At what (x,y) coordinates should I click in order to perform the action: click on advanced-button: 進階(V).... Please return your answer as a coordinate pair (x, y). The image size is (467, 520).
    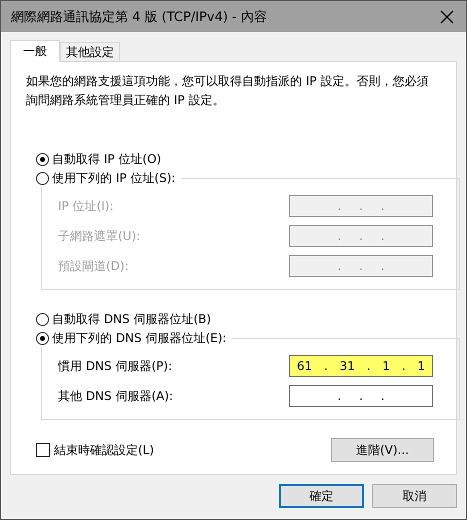
    Looking at the image, I should click on (382, 450).